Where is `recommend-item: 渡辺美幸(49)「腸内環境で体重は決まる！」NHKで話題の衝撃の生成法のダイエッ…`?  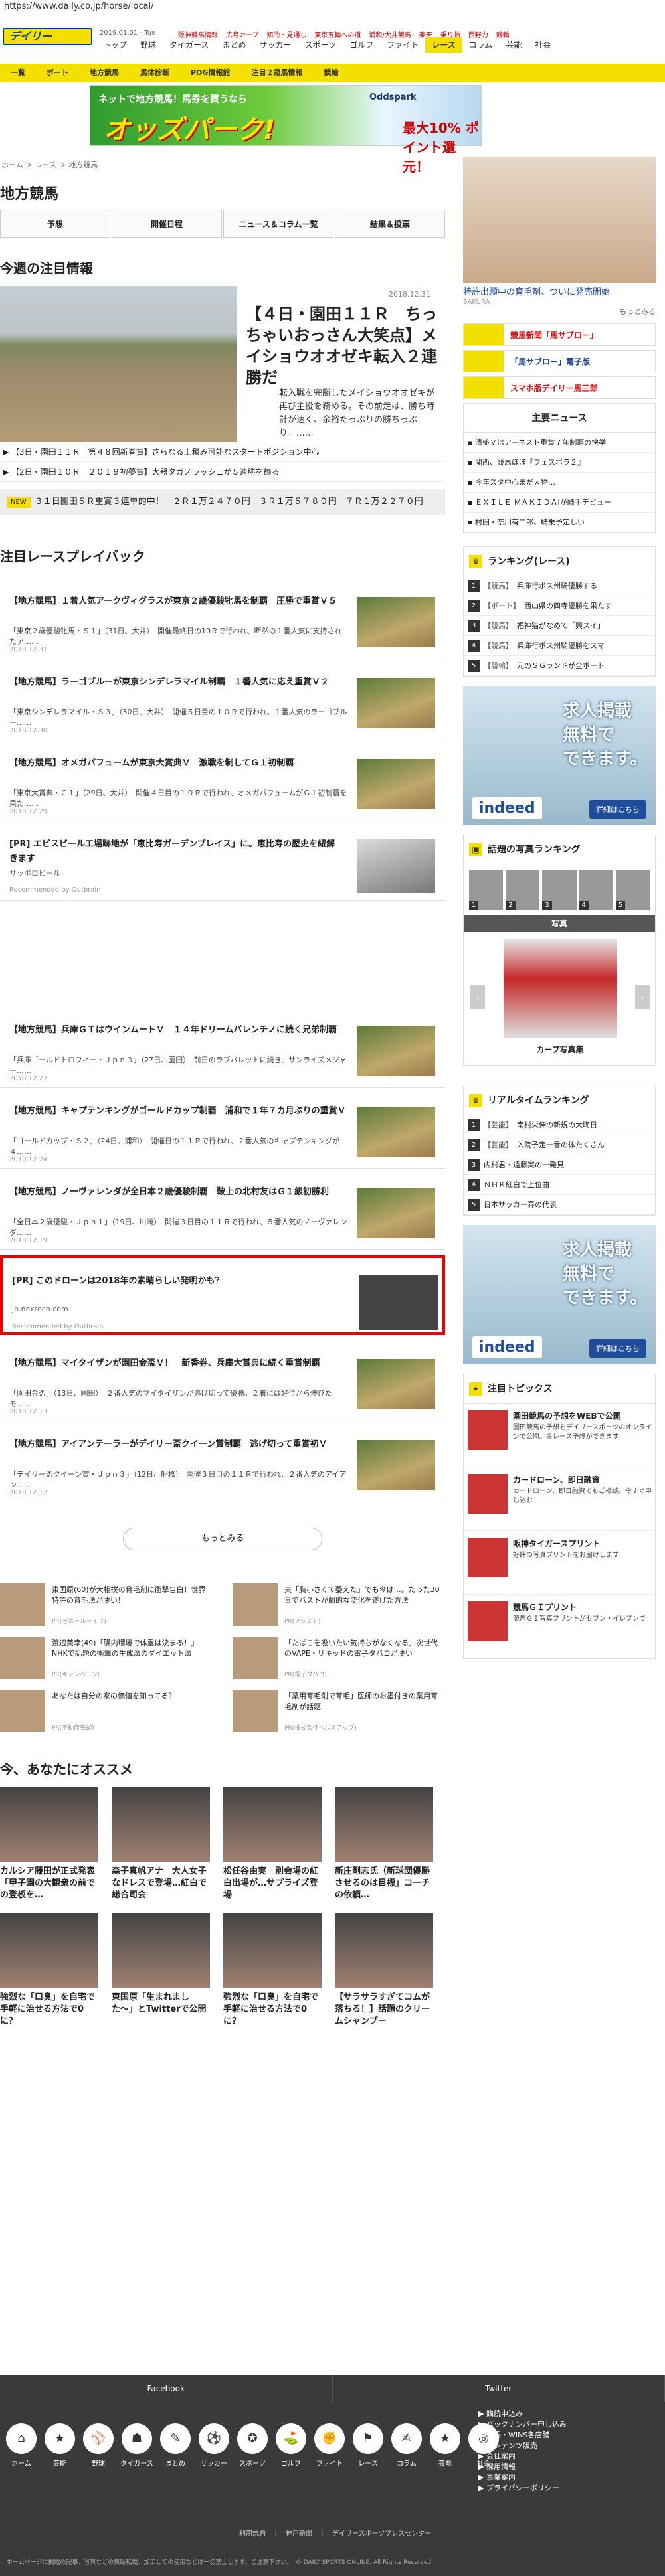 recommend-item: 渡辺美幸(49)「腸内環境で体重は決まる！」NHKで話題の衝撃の生成法のダイエッ… is located at coordinates (106, 1658).